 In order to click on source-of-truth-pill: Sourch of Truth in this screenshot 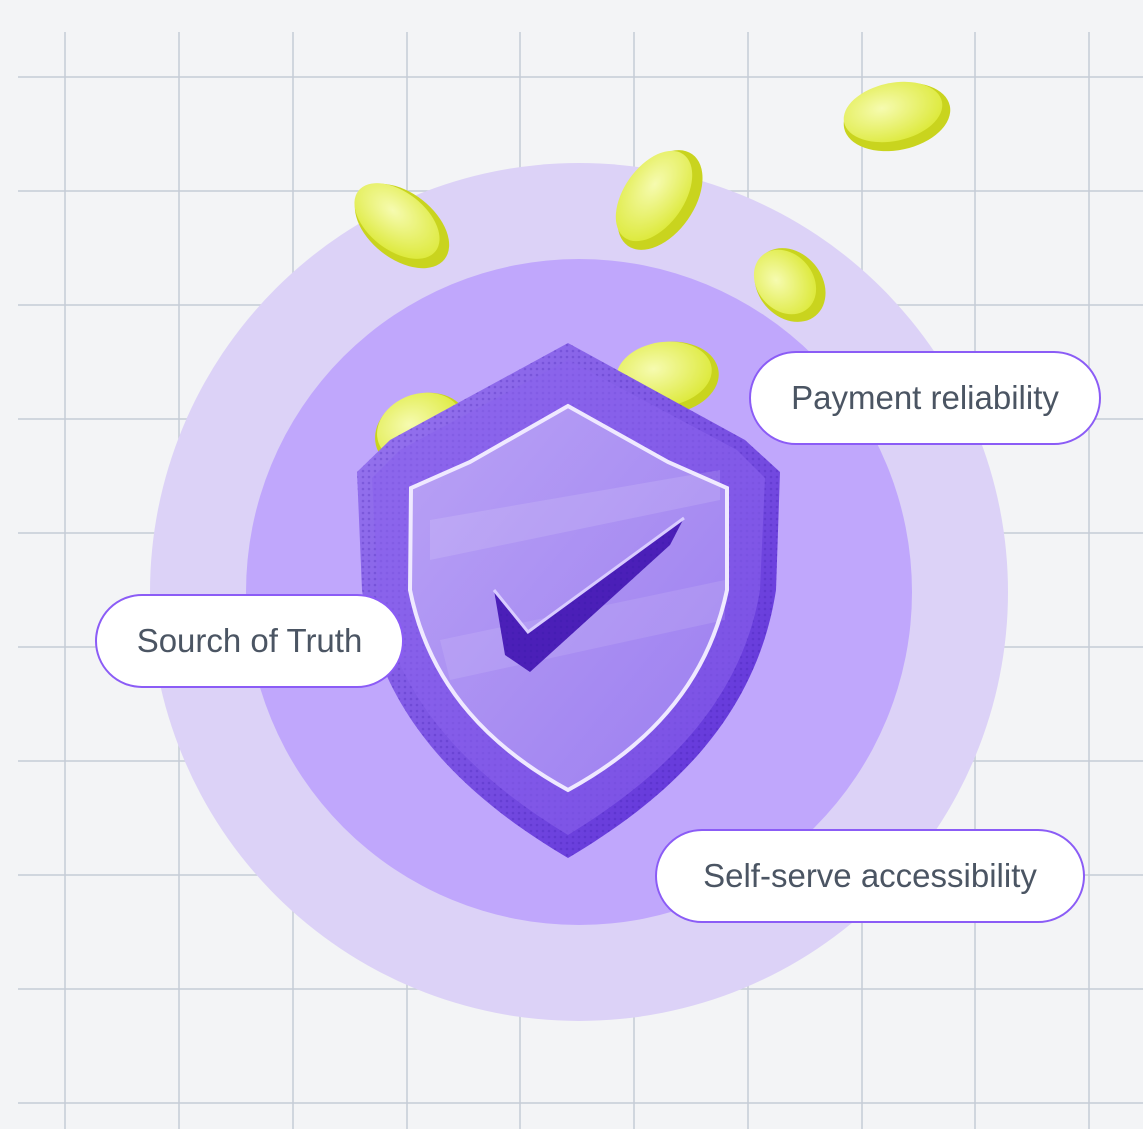, I will do `click(249, 641)`.